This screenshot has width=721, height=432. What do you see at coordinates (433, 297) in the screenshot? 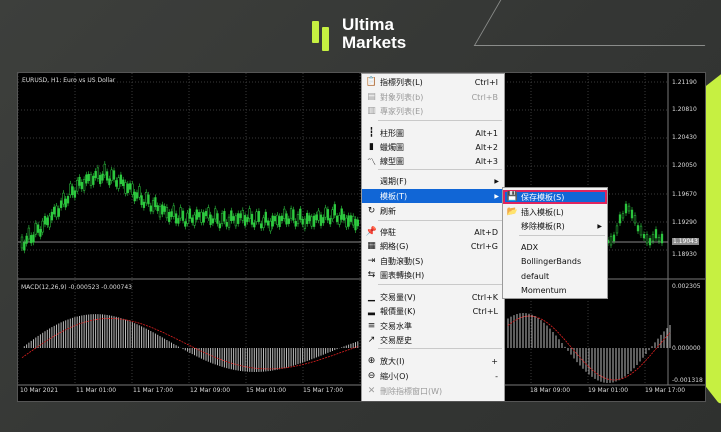
I see `menu-item: ▁ 交易量(V) Ctrl+K` at bounding box center [433, 297].